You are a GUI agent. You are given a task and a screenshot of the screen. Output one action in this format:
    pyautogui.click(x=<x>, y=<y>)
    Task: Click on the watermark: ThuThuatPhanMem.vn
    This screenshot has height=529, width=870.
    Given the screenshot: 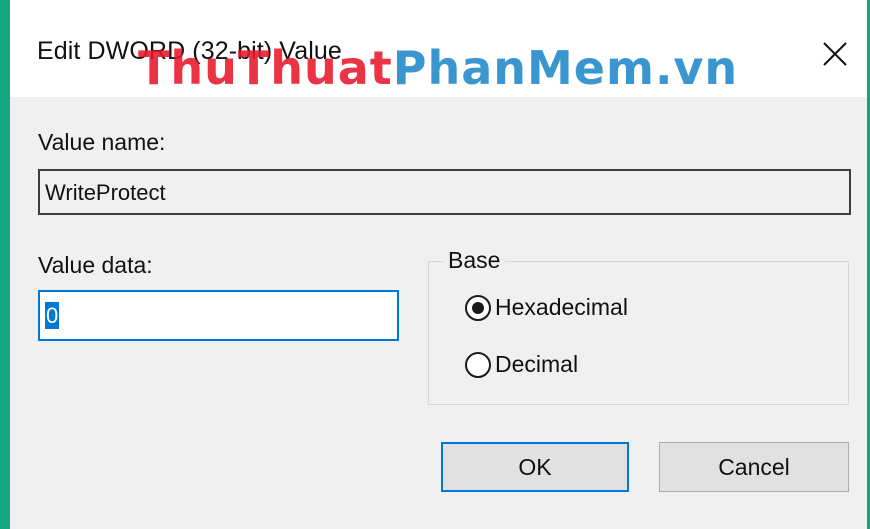 What is the action you would take?
    pyautogui.click(x=438, y=68)
    